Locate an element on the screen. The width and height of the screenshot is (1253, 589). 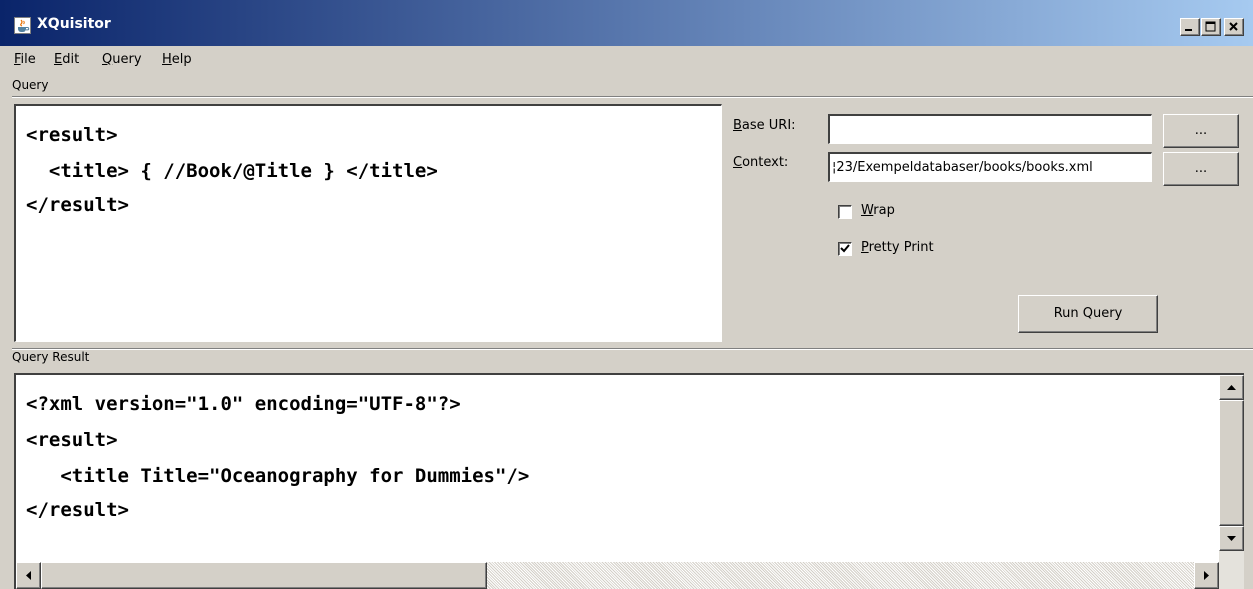
query-section-label: Query is located at coordinates (30, 85).